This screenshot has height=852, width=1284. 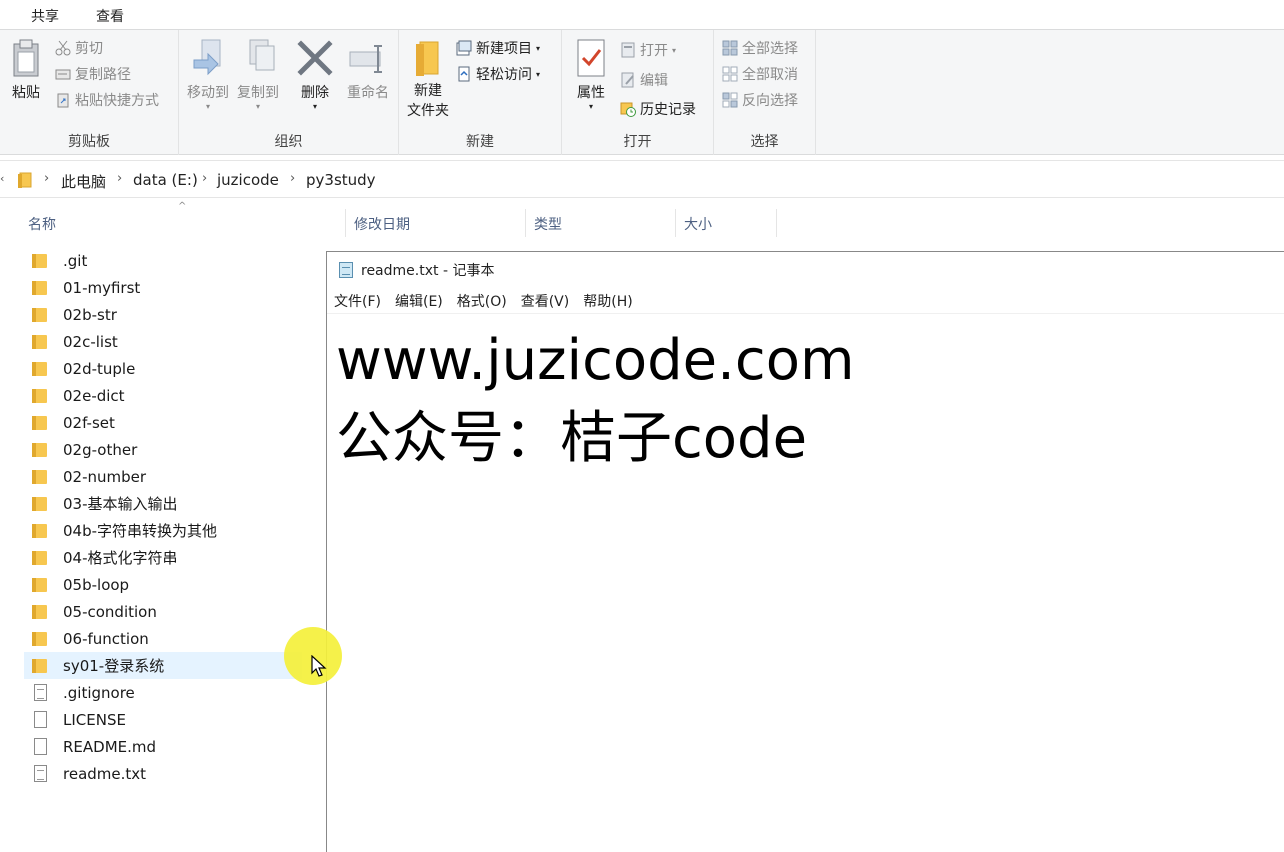 What do you see at coordinates (498, 74) in the screenshot?
I see `easy-access-button: 轻松访问 ▾` at bounding box center [498, 74].